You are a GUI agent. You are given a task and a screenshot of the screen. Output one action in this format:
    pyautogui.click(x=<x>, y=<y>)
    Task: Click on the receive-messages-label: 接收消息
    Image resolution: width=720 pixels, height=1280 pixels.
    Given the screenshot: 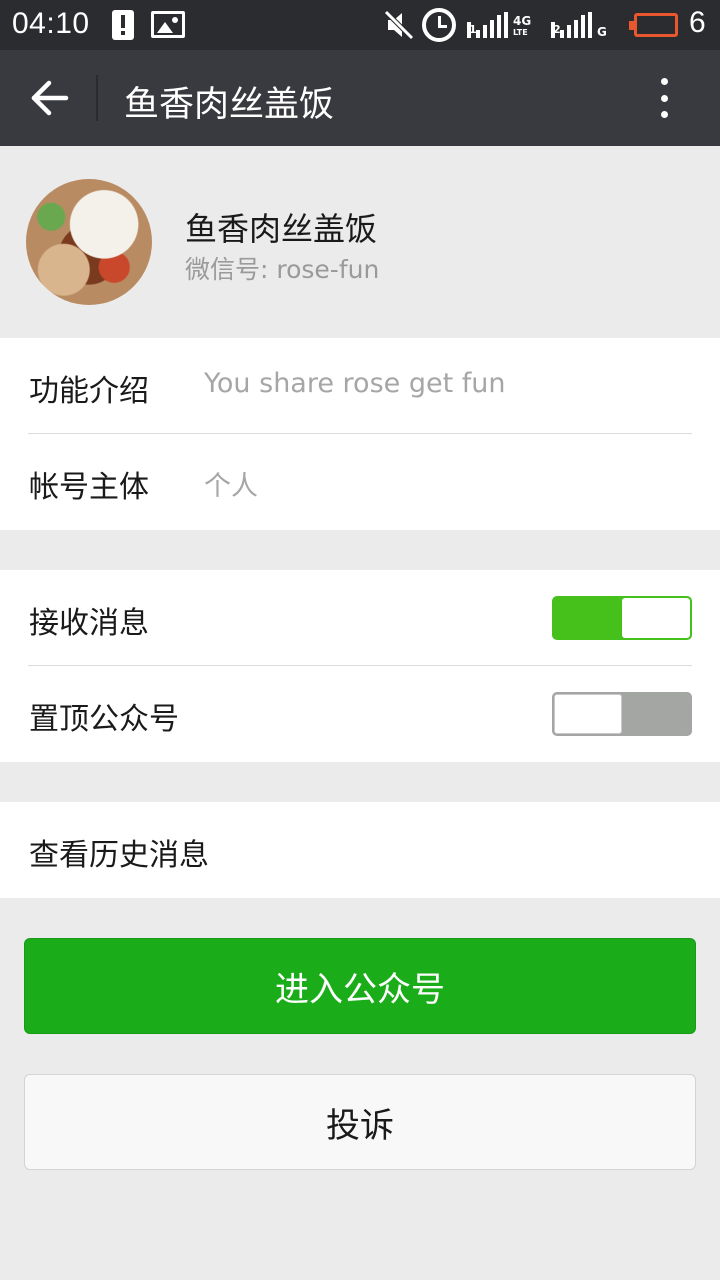 What is the action you would take?
    pyautogui.click(x=89, y=623)
    